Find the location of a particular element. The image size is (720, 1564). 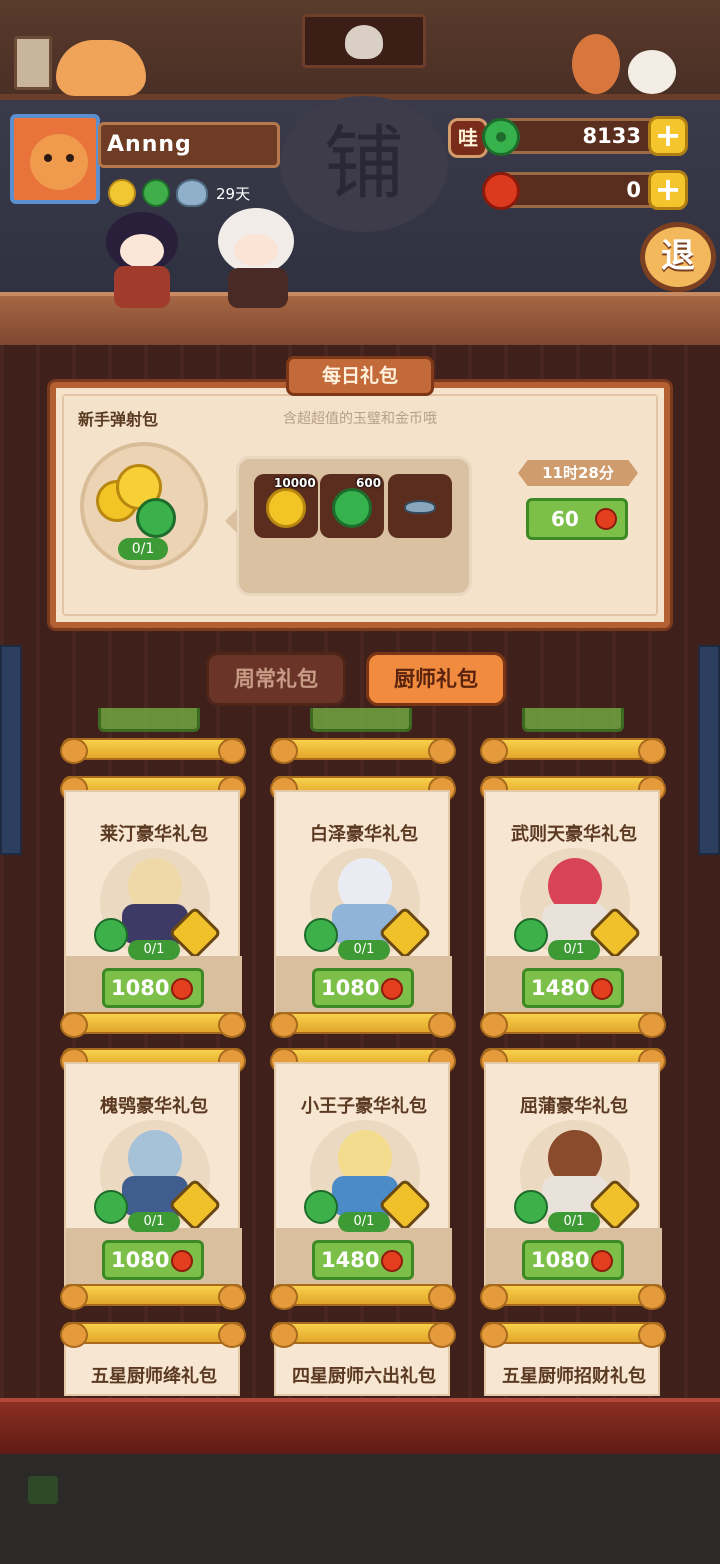

pack-title: 武则天豪华礼包 is located at coordinates (574, 834).